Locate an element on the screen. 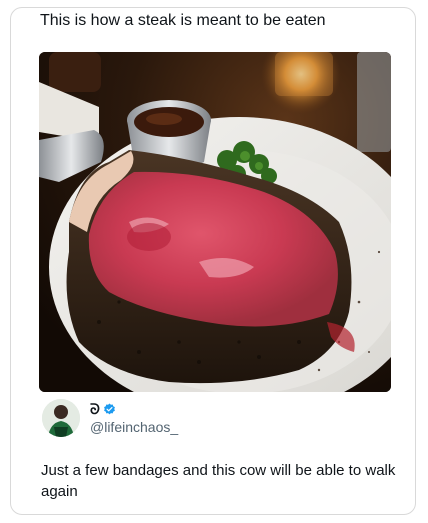 Image resolution: width=428 pixels, height=523 pixels. verified-badge-icon is located at coordinates (109, 408).